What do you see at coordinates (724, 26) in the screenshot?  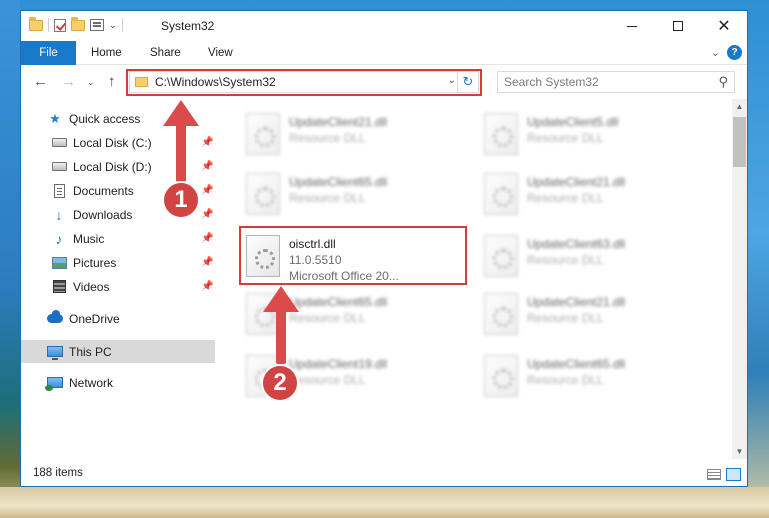 I see `close-button: ✕` at bounding box center [724, 26].